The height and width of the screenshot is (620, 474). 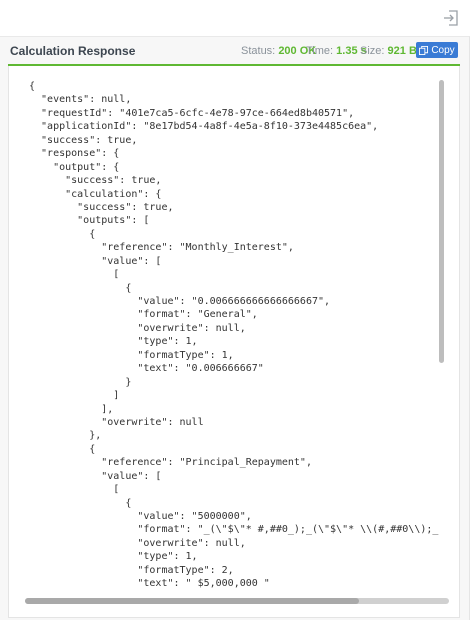 What do you see at coordinates (161, 248) in the screenshot?
I see `code-line: "reference": "Monthly_Interest",` at bounding box center [161, 248].